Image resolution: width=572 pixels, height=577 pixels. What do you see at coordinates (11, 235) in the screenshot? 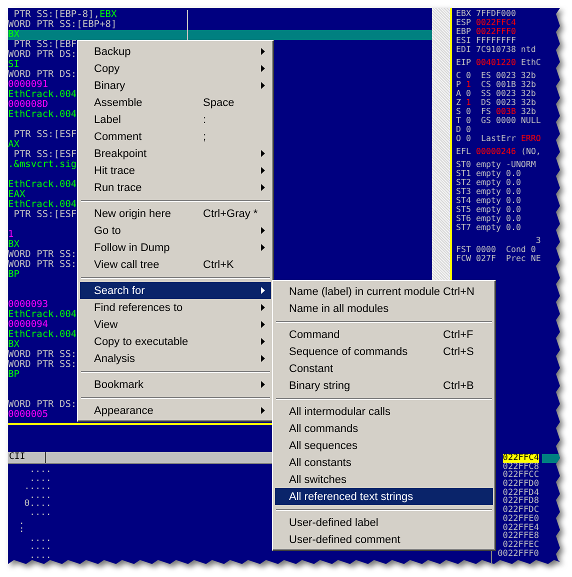
I see `code-line: 1` at bounding box center [11, 235].